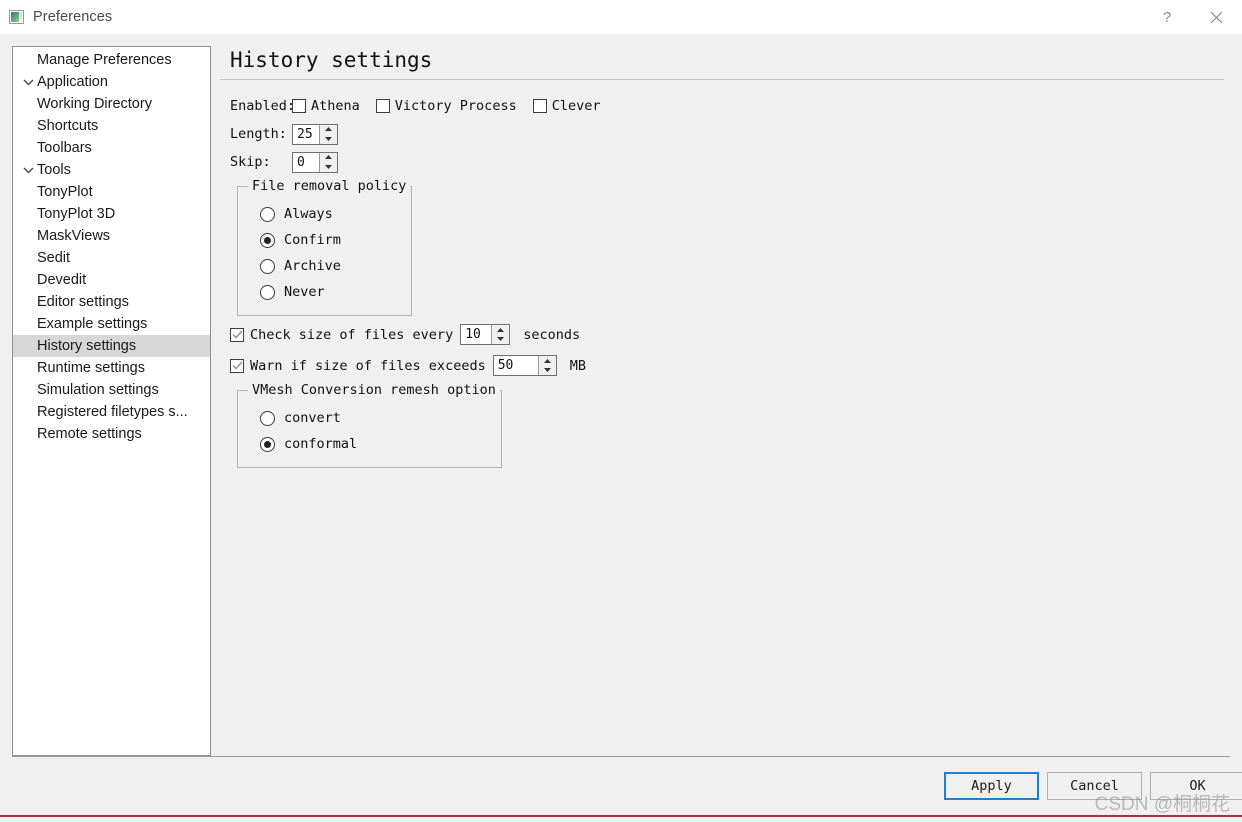 The width and height of the screenshot is (1242, 822). What do you see at coordinates (111, 82) in the screenshot?
I see `tree-item-application: Application` at bounding box center [111, 82].